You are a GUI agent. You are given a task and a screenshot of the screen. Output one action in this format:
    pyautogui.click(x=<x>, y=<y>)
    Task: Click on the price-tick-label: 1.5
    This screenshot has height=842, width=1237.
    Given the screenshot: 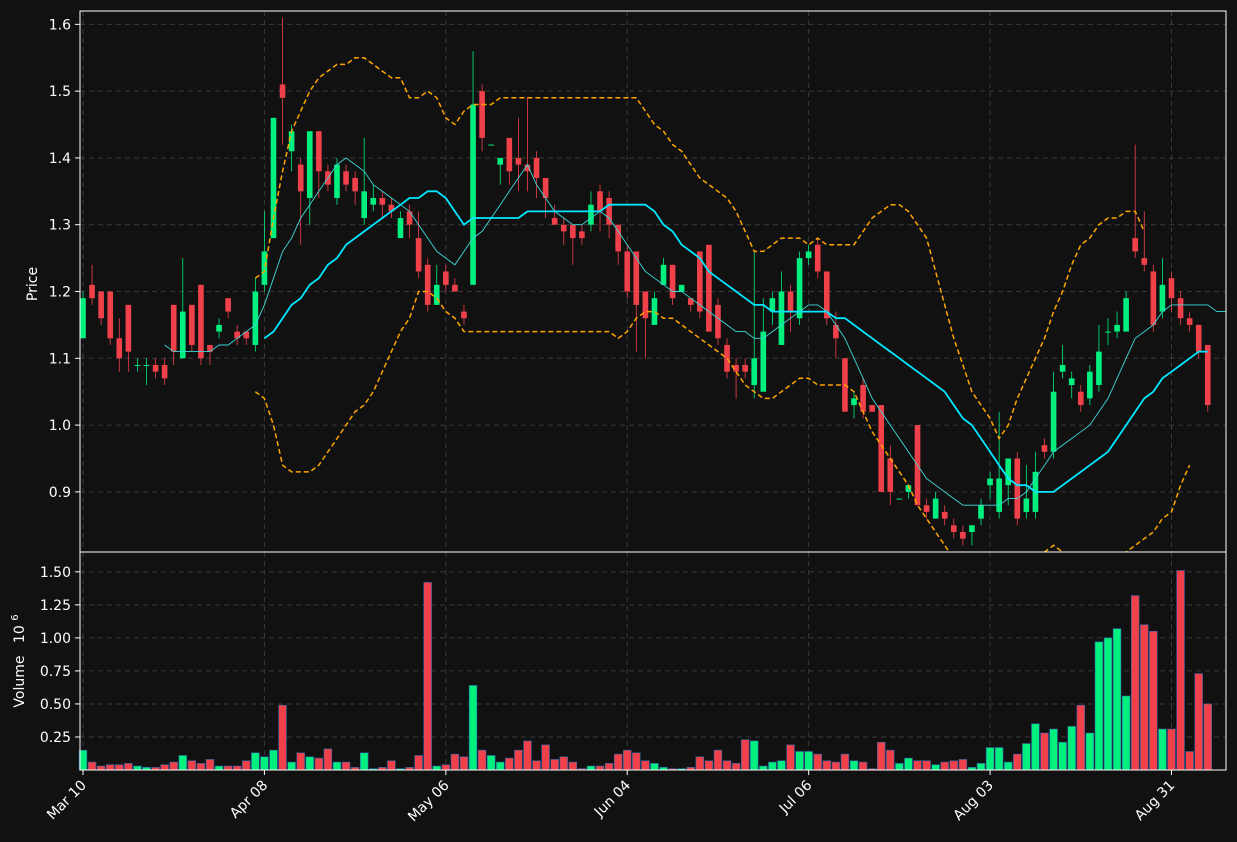 What is the action you would take?
    pyautogui.click(x=60, y=92)
    